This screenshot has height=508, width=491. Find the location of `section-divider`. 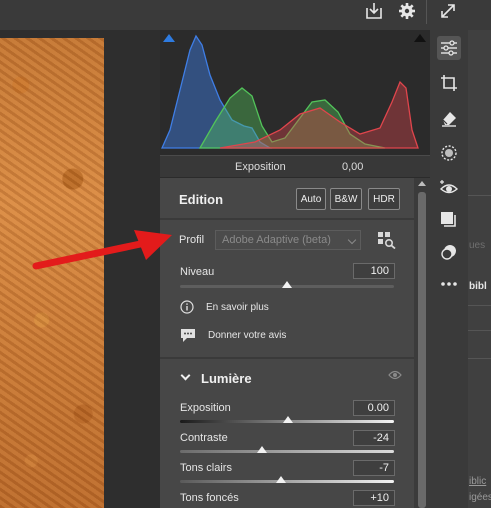

section-divider is located at coordinates (287, 219).